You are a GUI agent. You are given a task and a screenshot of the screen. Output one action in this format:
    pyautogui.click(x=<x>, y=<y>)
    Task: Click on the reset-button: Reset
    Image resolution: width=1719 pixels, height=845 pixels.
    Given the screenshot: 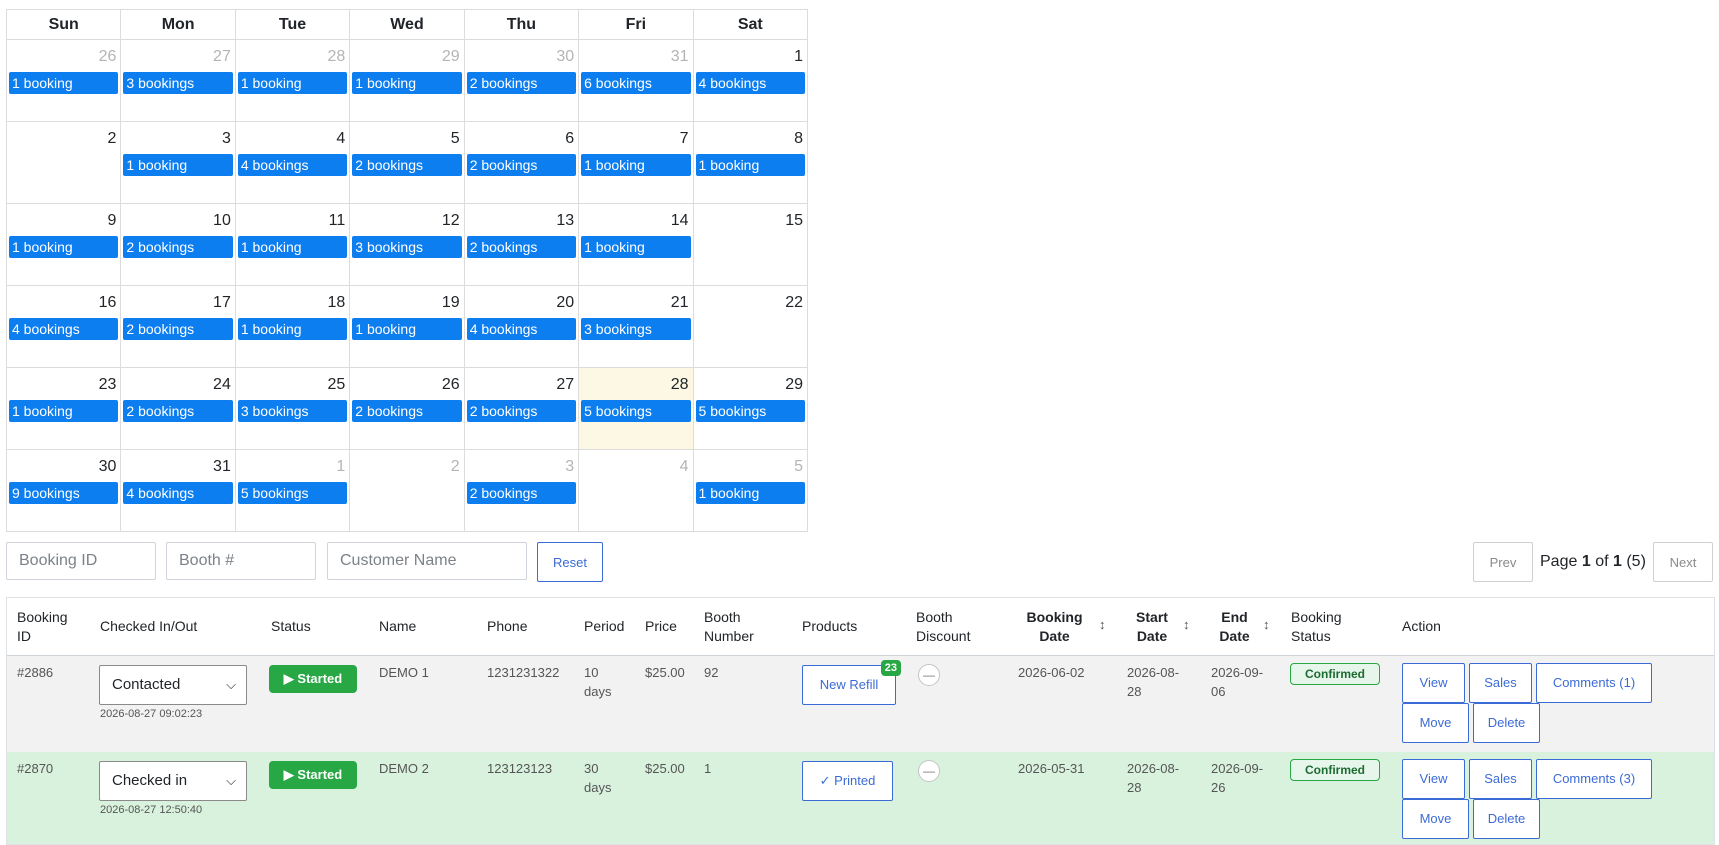 What is the action you would take?
    pyautogui.click(x=570, y=562)
    